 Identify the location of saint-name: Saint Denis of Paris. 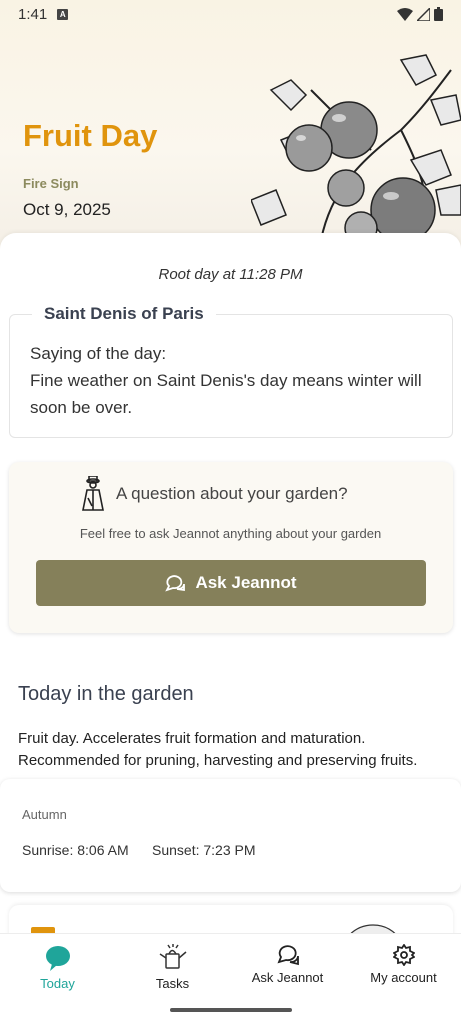
(124, 314).